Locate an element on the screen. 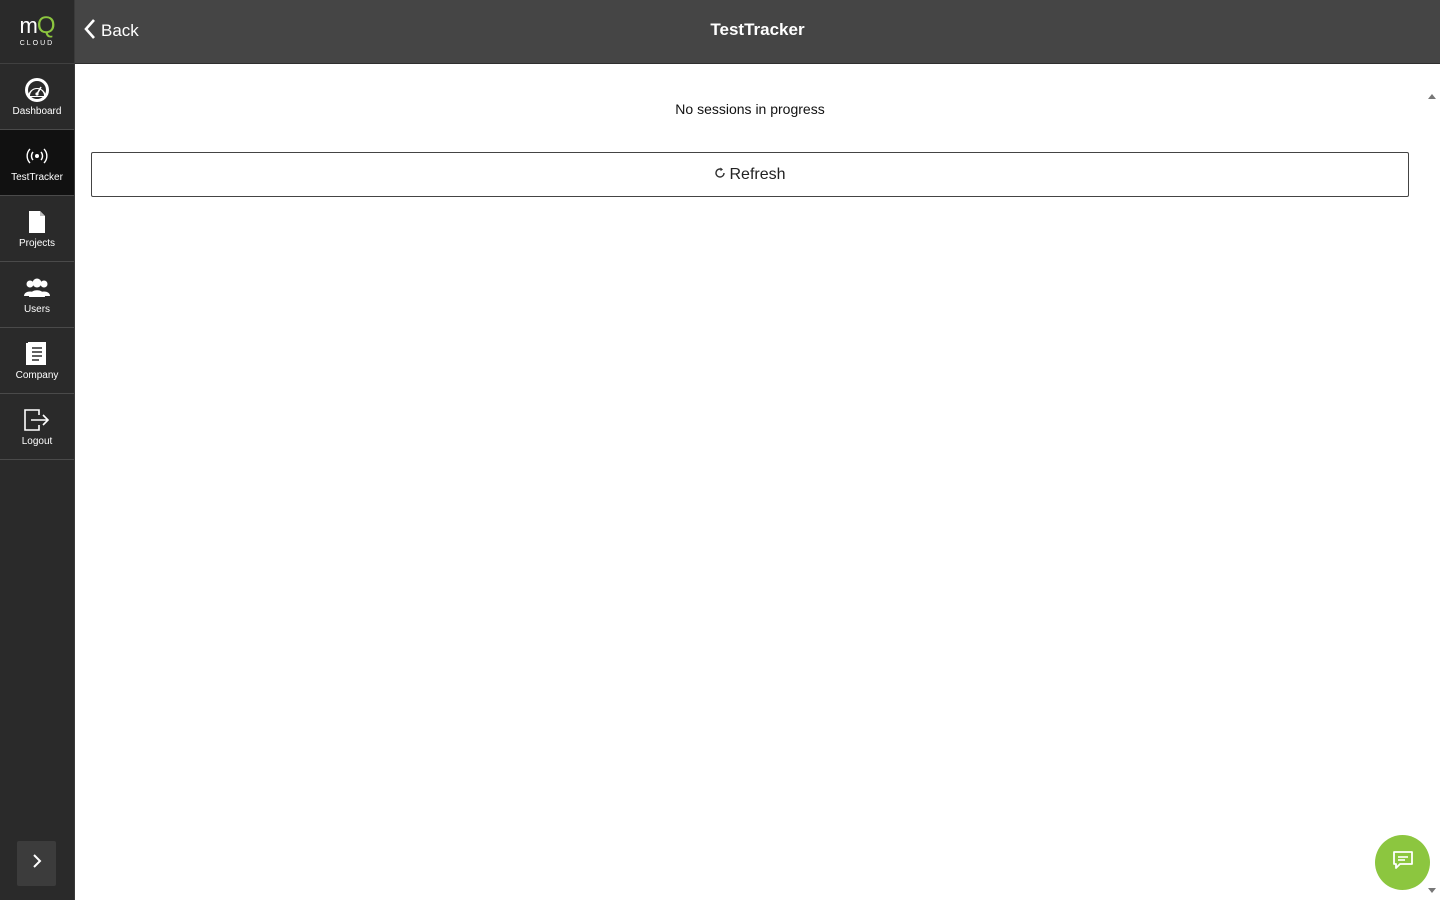 This screenshot has width=1440, height=900. mq-cloud-logo: mQ CLOUD is located at coordinates (37, 32).